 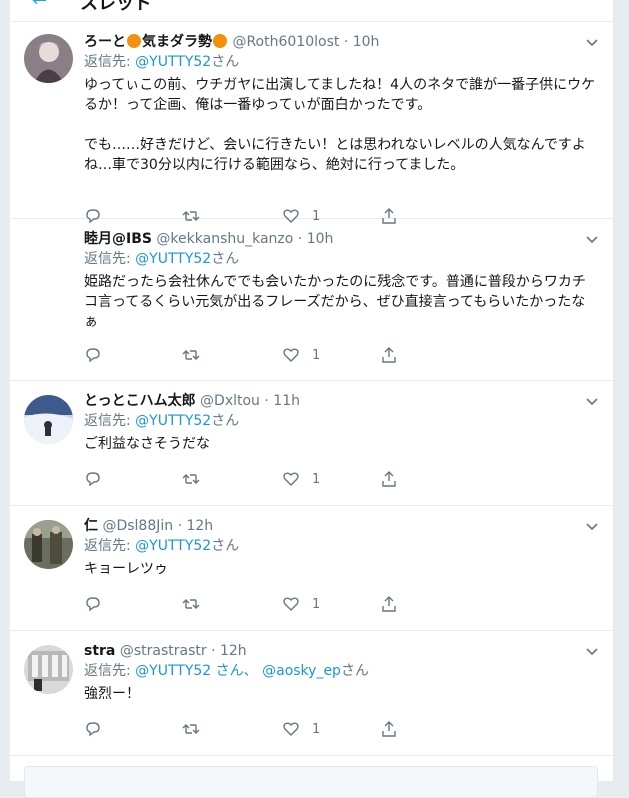 I want to click on back-arrow-icon: ←, so click(x=39, y=5).